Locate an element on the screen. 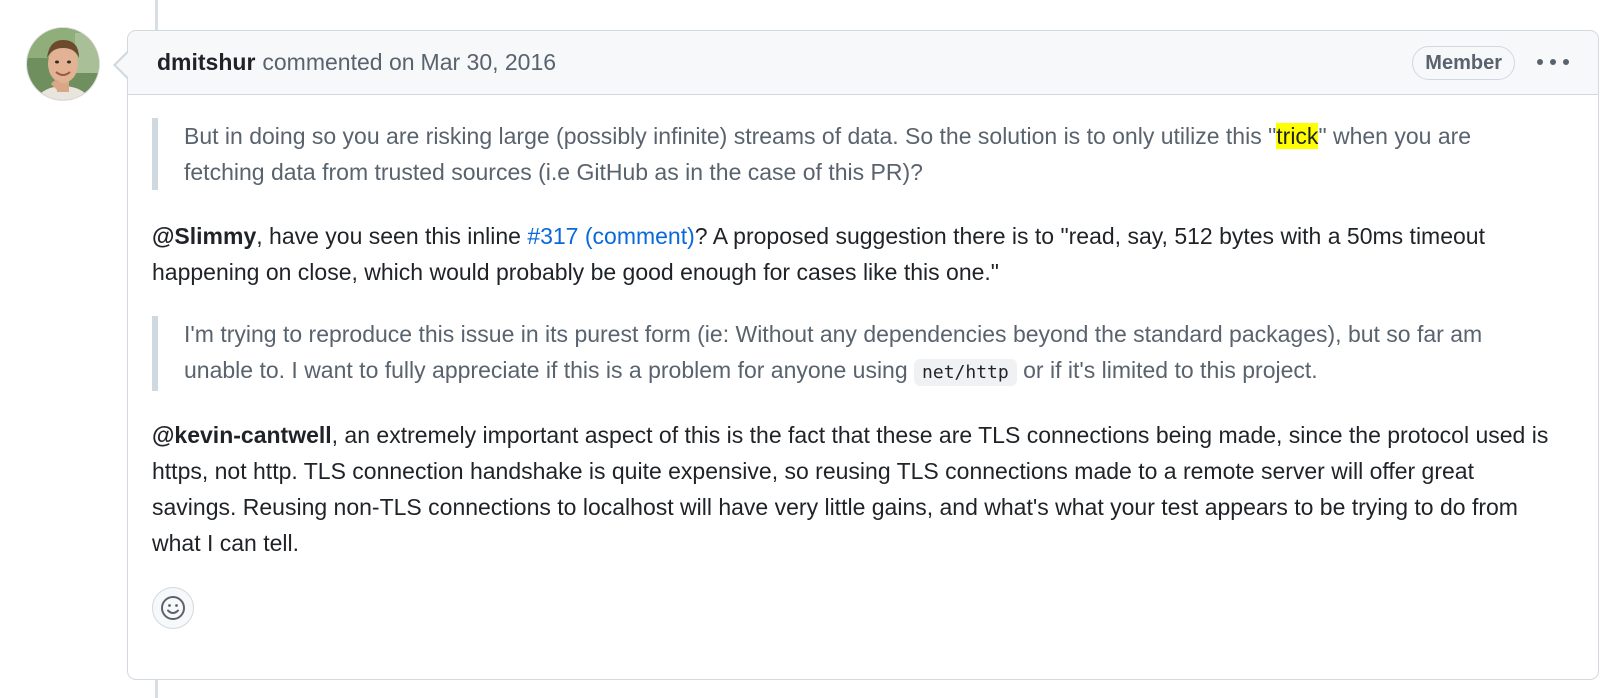 Image resolution: width=1613 pixels, height=698 pixels. comment-action: commented on is located at coordinates (338, 62).